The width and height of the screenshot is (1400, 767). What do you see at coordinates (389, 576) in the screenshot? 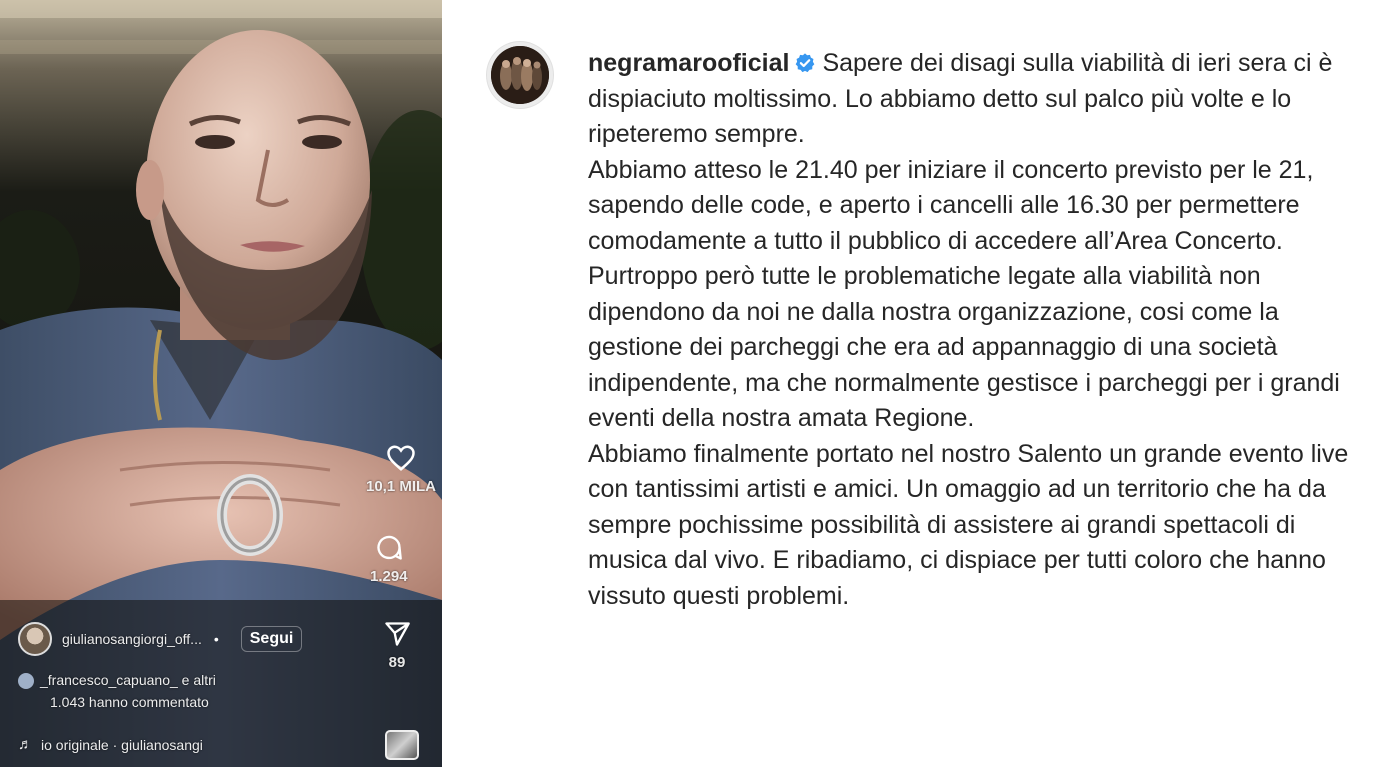
I see `comments-count: 1.294` at bounding box center [389, 576].